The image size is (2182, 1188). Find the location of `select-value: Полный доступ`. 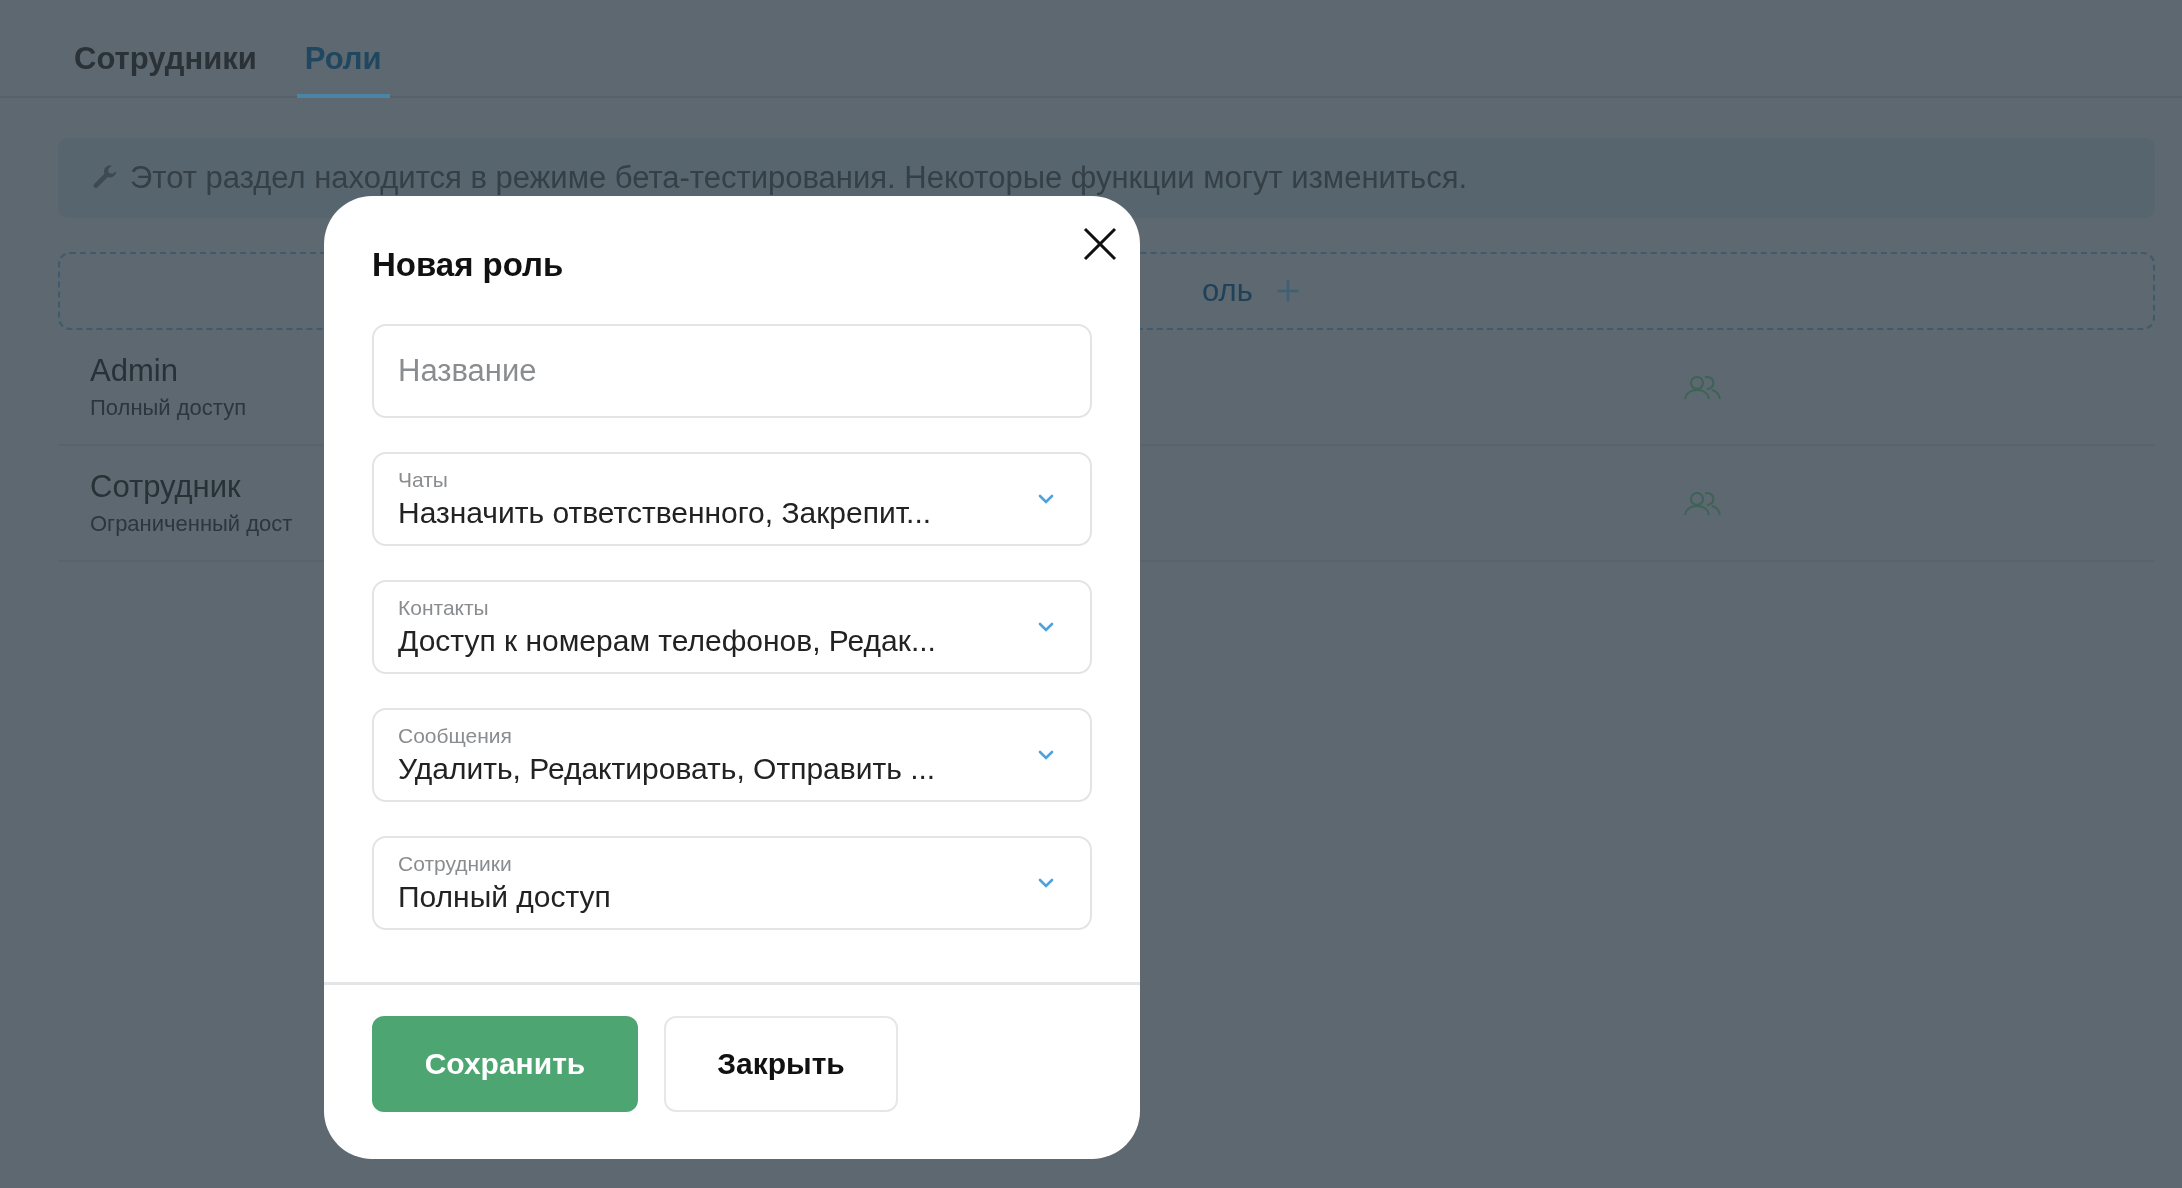

select-value: Полный доступ is located at coordinates (505, 897).